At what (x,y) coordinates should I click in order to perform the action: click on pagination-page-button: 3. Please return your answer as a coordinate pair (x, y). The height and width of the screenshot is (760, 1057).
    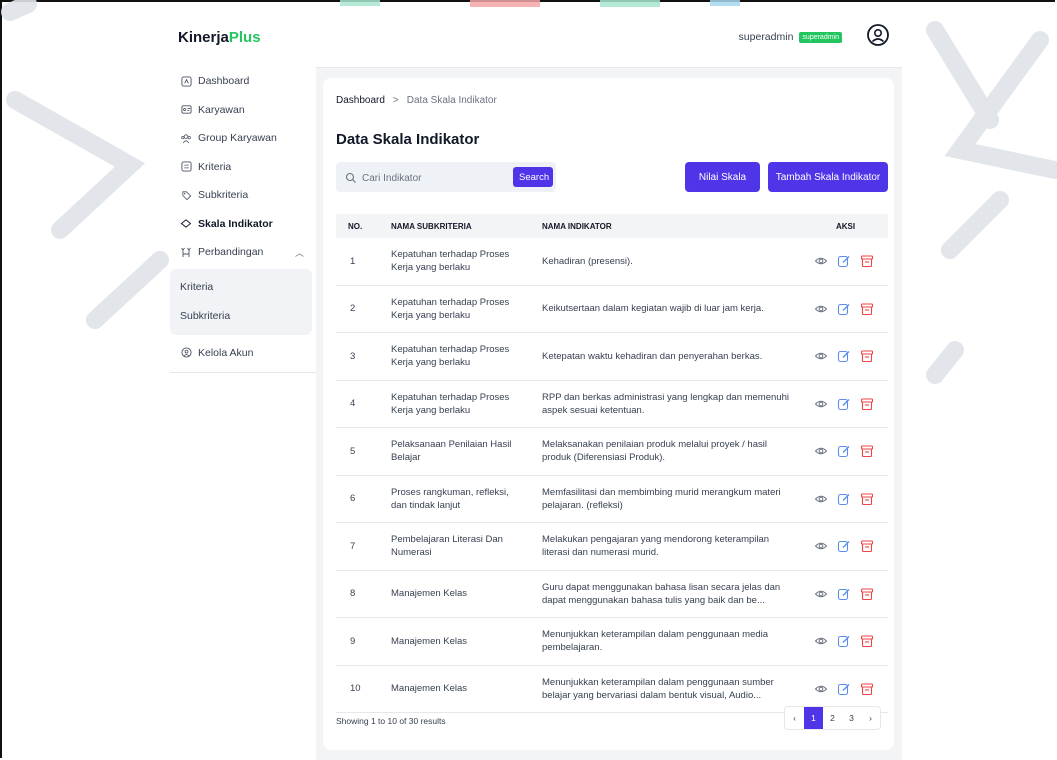
    Looking at the image, I should click on (851, 718).